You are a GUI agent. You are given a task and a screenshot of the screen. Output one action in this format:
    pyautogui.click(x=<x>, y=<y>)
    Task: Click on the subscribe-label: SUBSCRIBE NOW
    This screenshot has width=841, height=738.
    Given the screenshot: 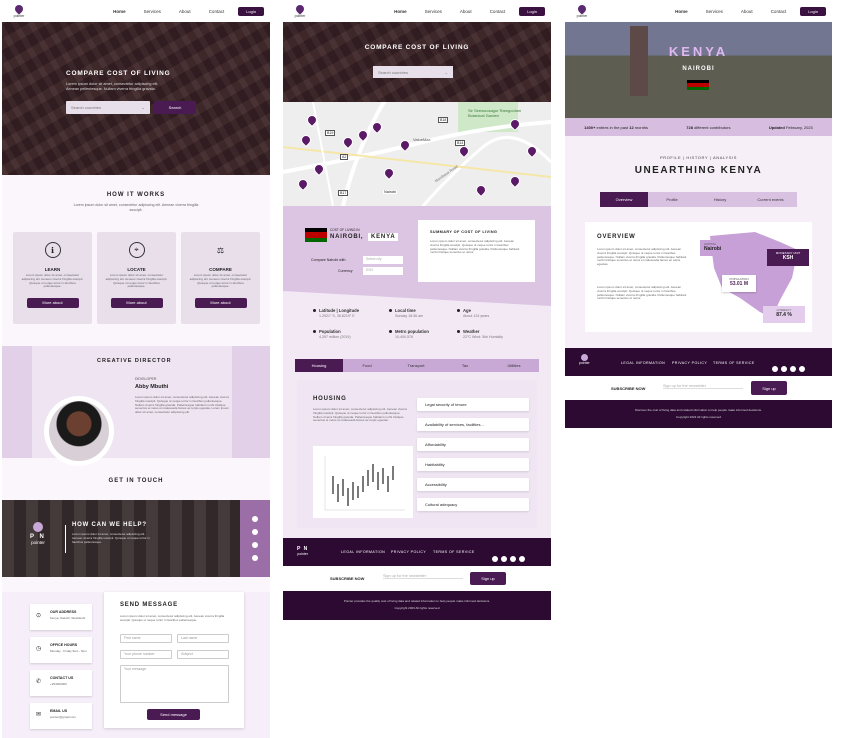 What is the action you would take?
    pyautogui.click(x=628, y=388)
    